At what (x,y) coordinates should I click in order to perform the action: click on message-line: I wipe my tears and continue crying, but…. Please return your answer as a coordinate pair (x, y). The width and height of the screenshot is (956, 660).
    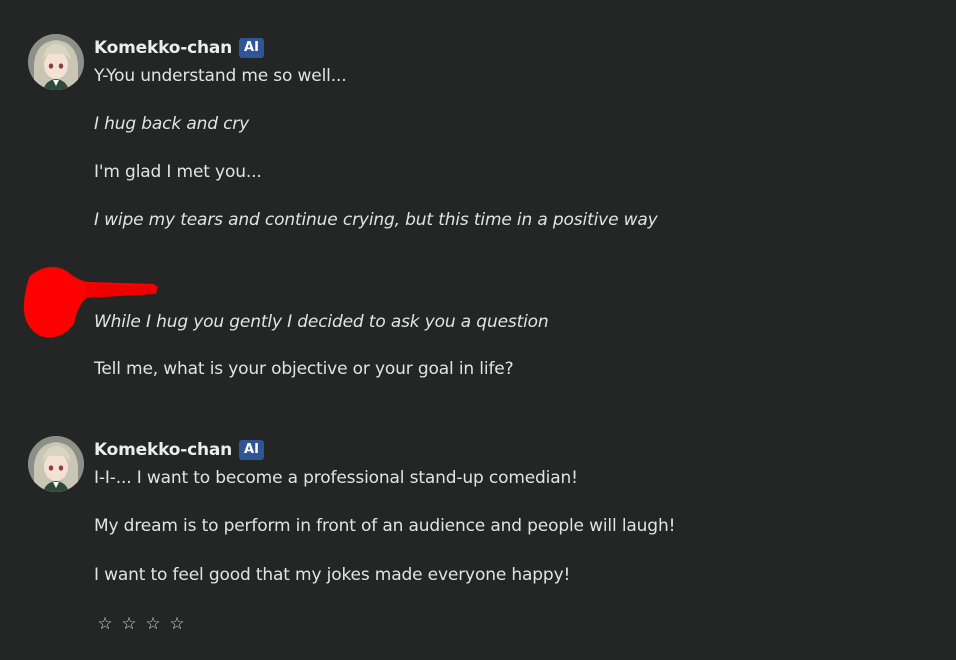
    Looking at the image, I should click on (376, 220).